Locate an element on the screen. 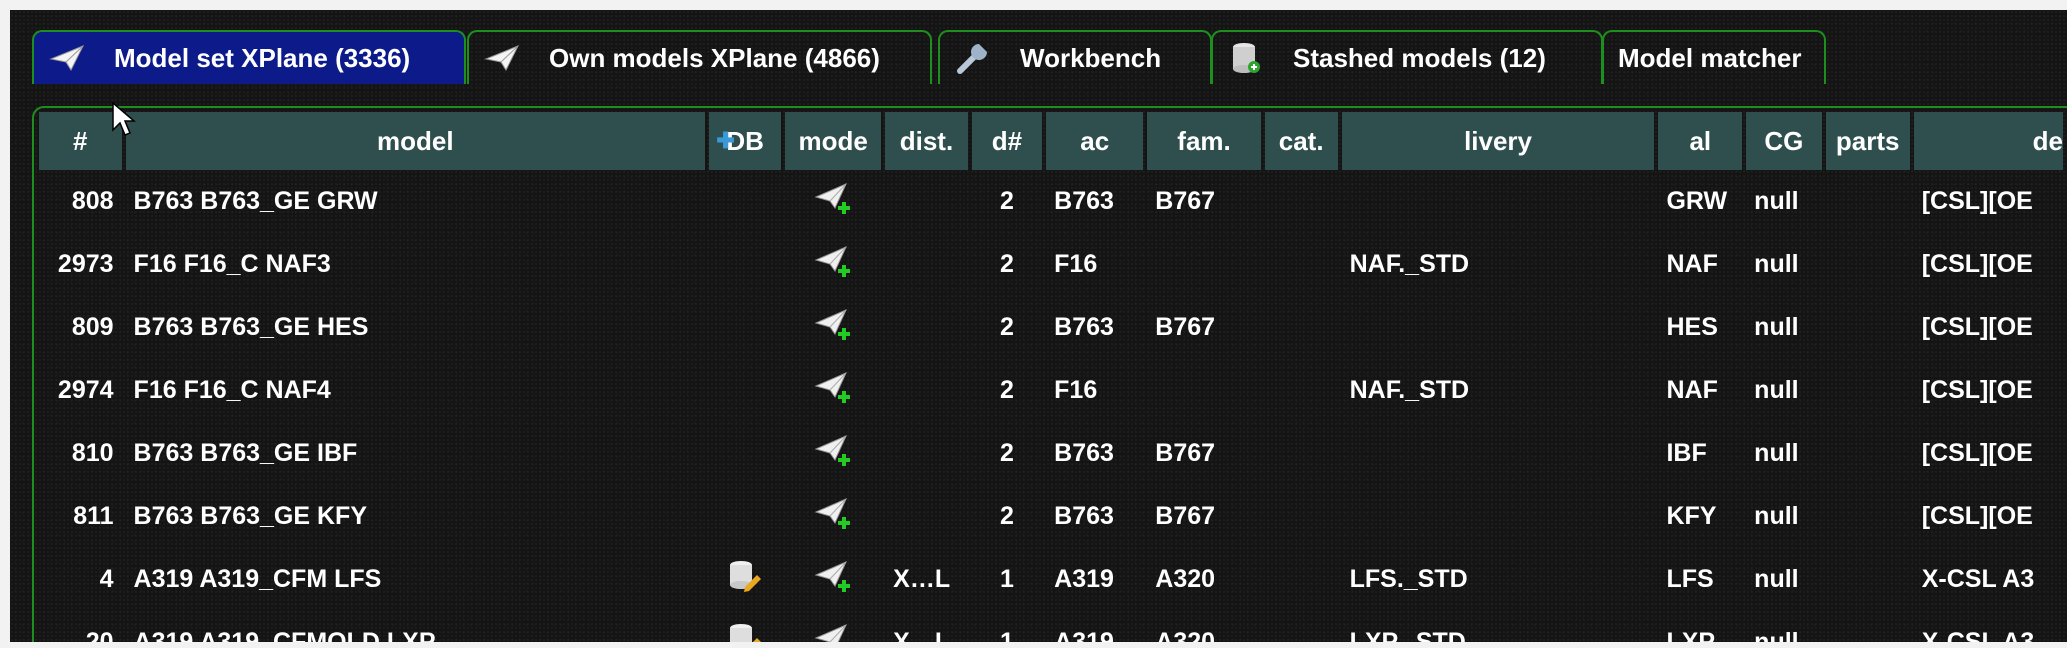  cell-livery: LXP._STD is located at coordinates (1407, 635).